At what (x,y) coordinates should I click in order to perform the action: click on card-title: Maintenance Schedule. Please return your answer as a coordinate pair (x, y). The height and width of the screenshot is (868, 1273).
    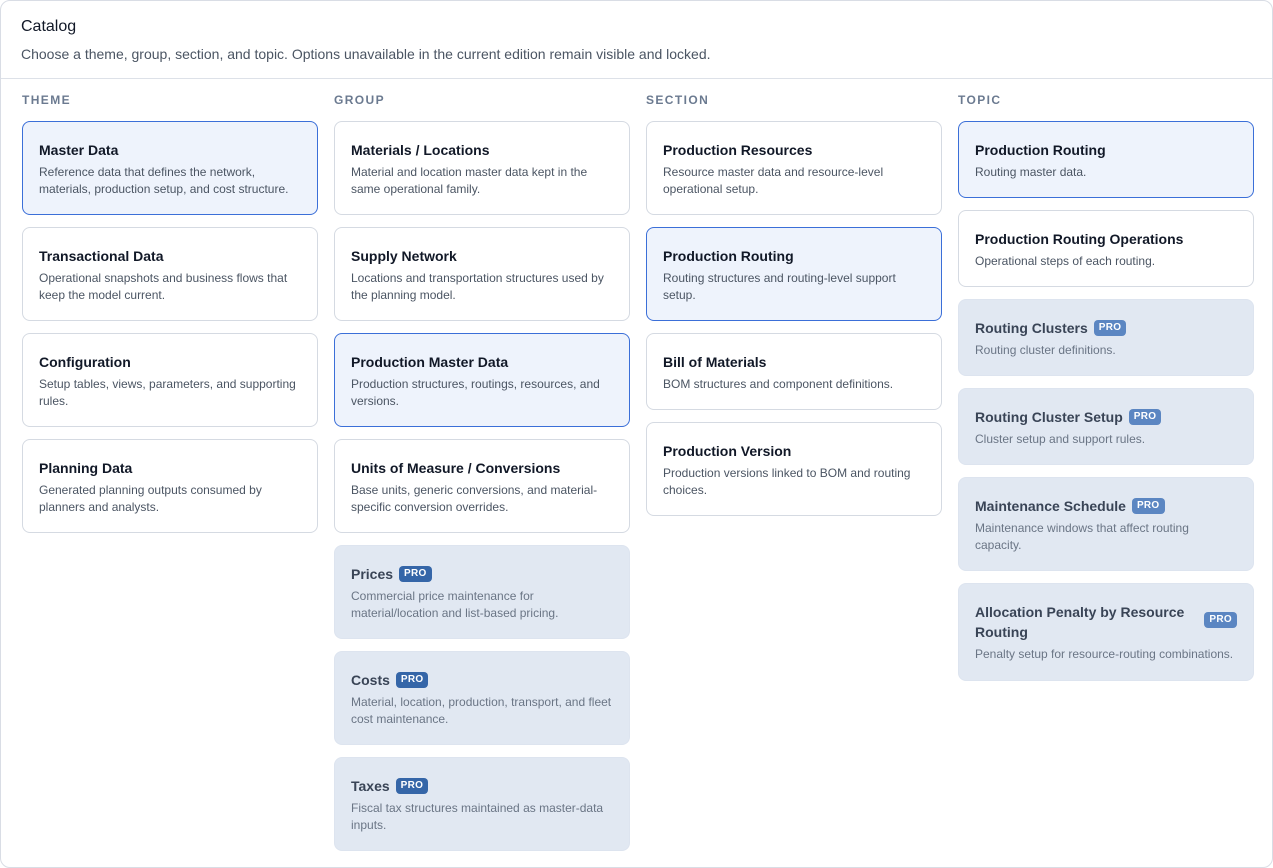
    Looking at the image, I should click on (1050, 506).